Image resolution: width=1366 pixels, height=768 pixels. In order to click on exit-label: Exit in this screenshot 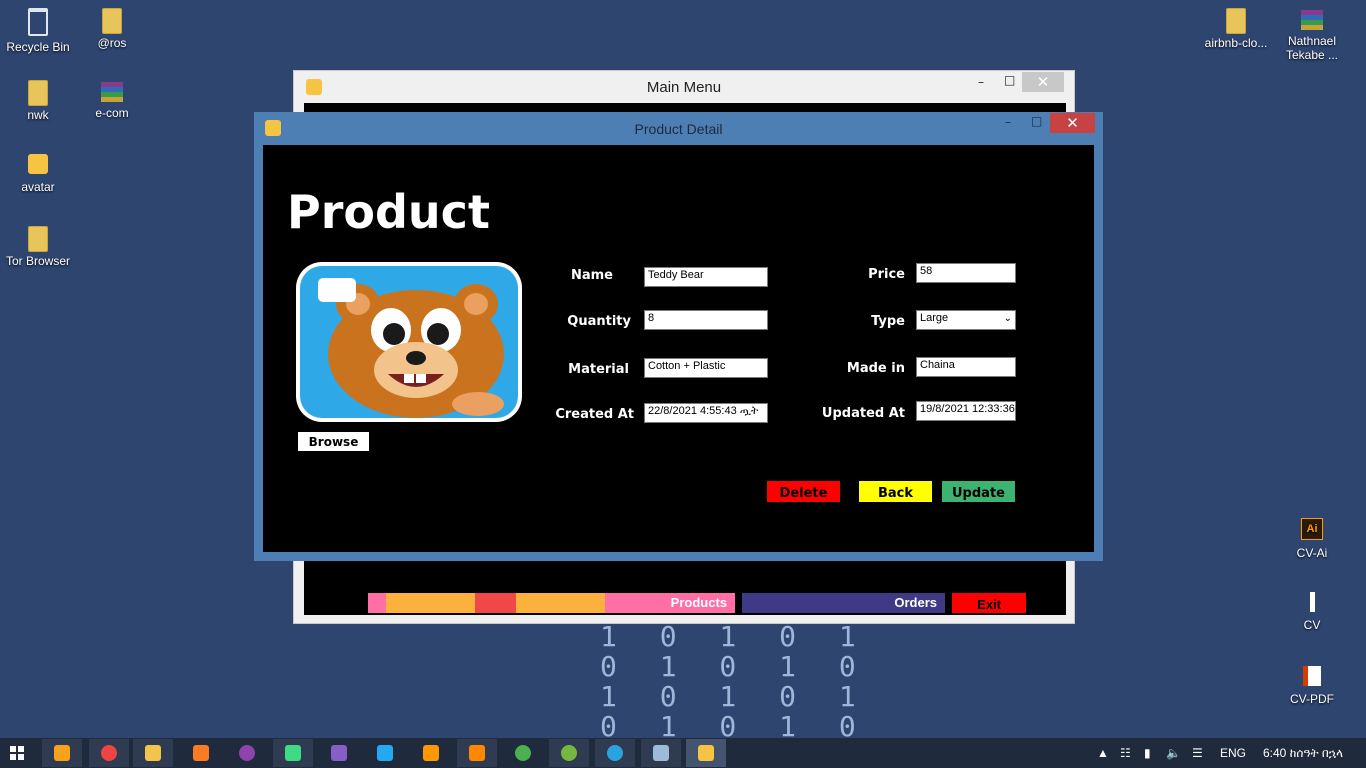, I will do `click(989, 604)`.